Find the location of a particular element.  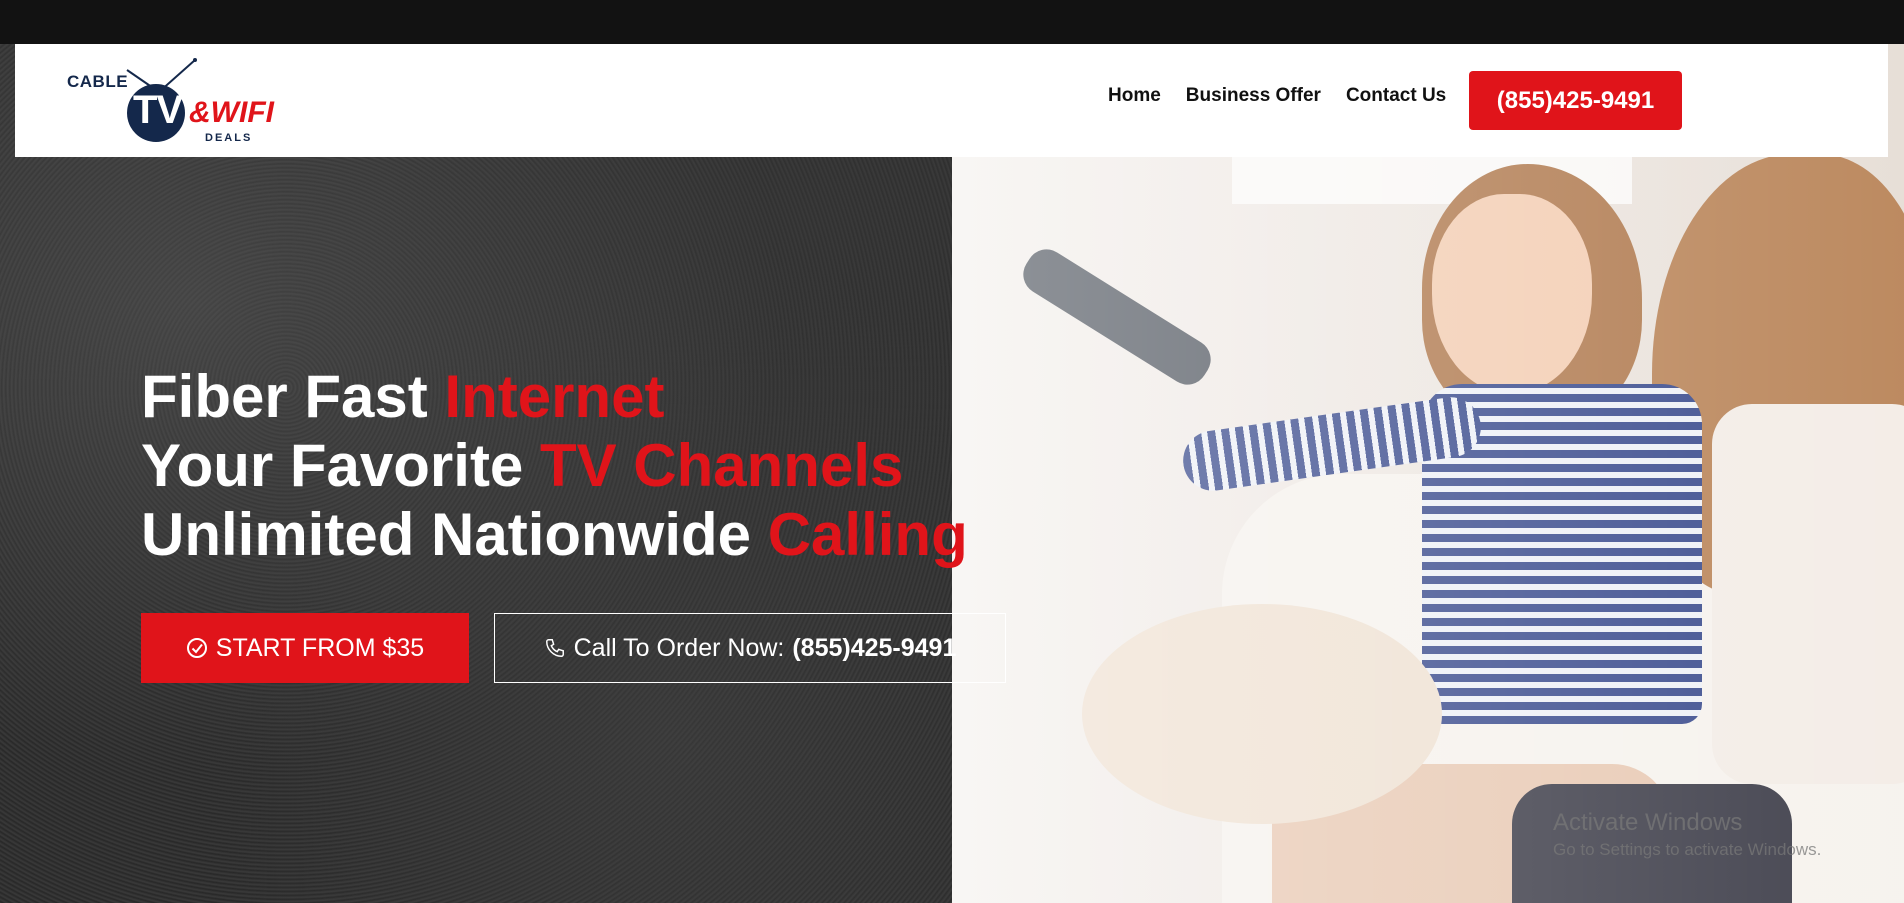

headline-line-3-white: Unlimited Nationwide is located at coordinates (454, 534).